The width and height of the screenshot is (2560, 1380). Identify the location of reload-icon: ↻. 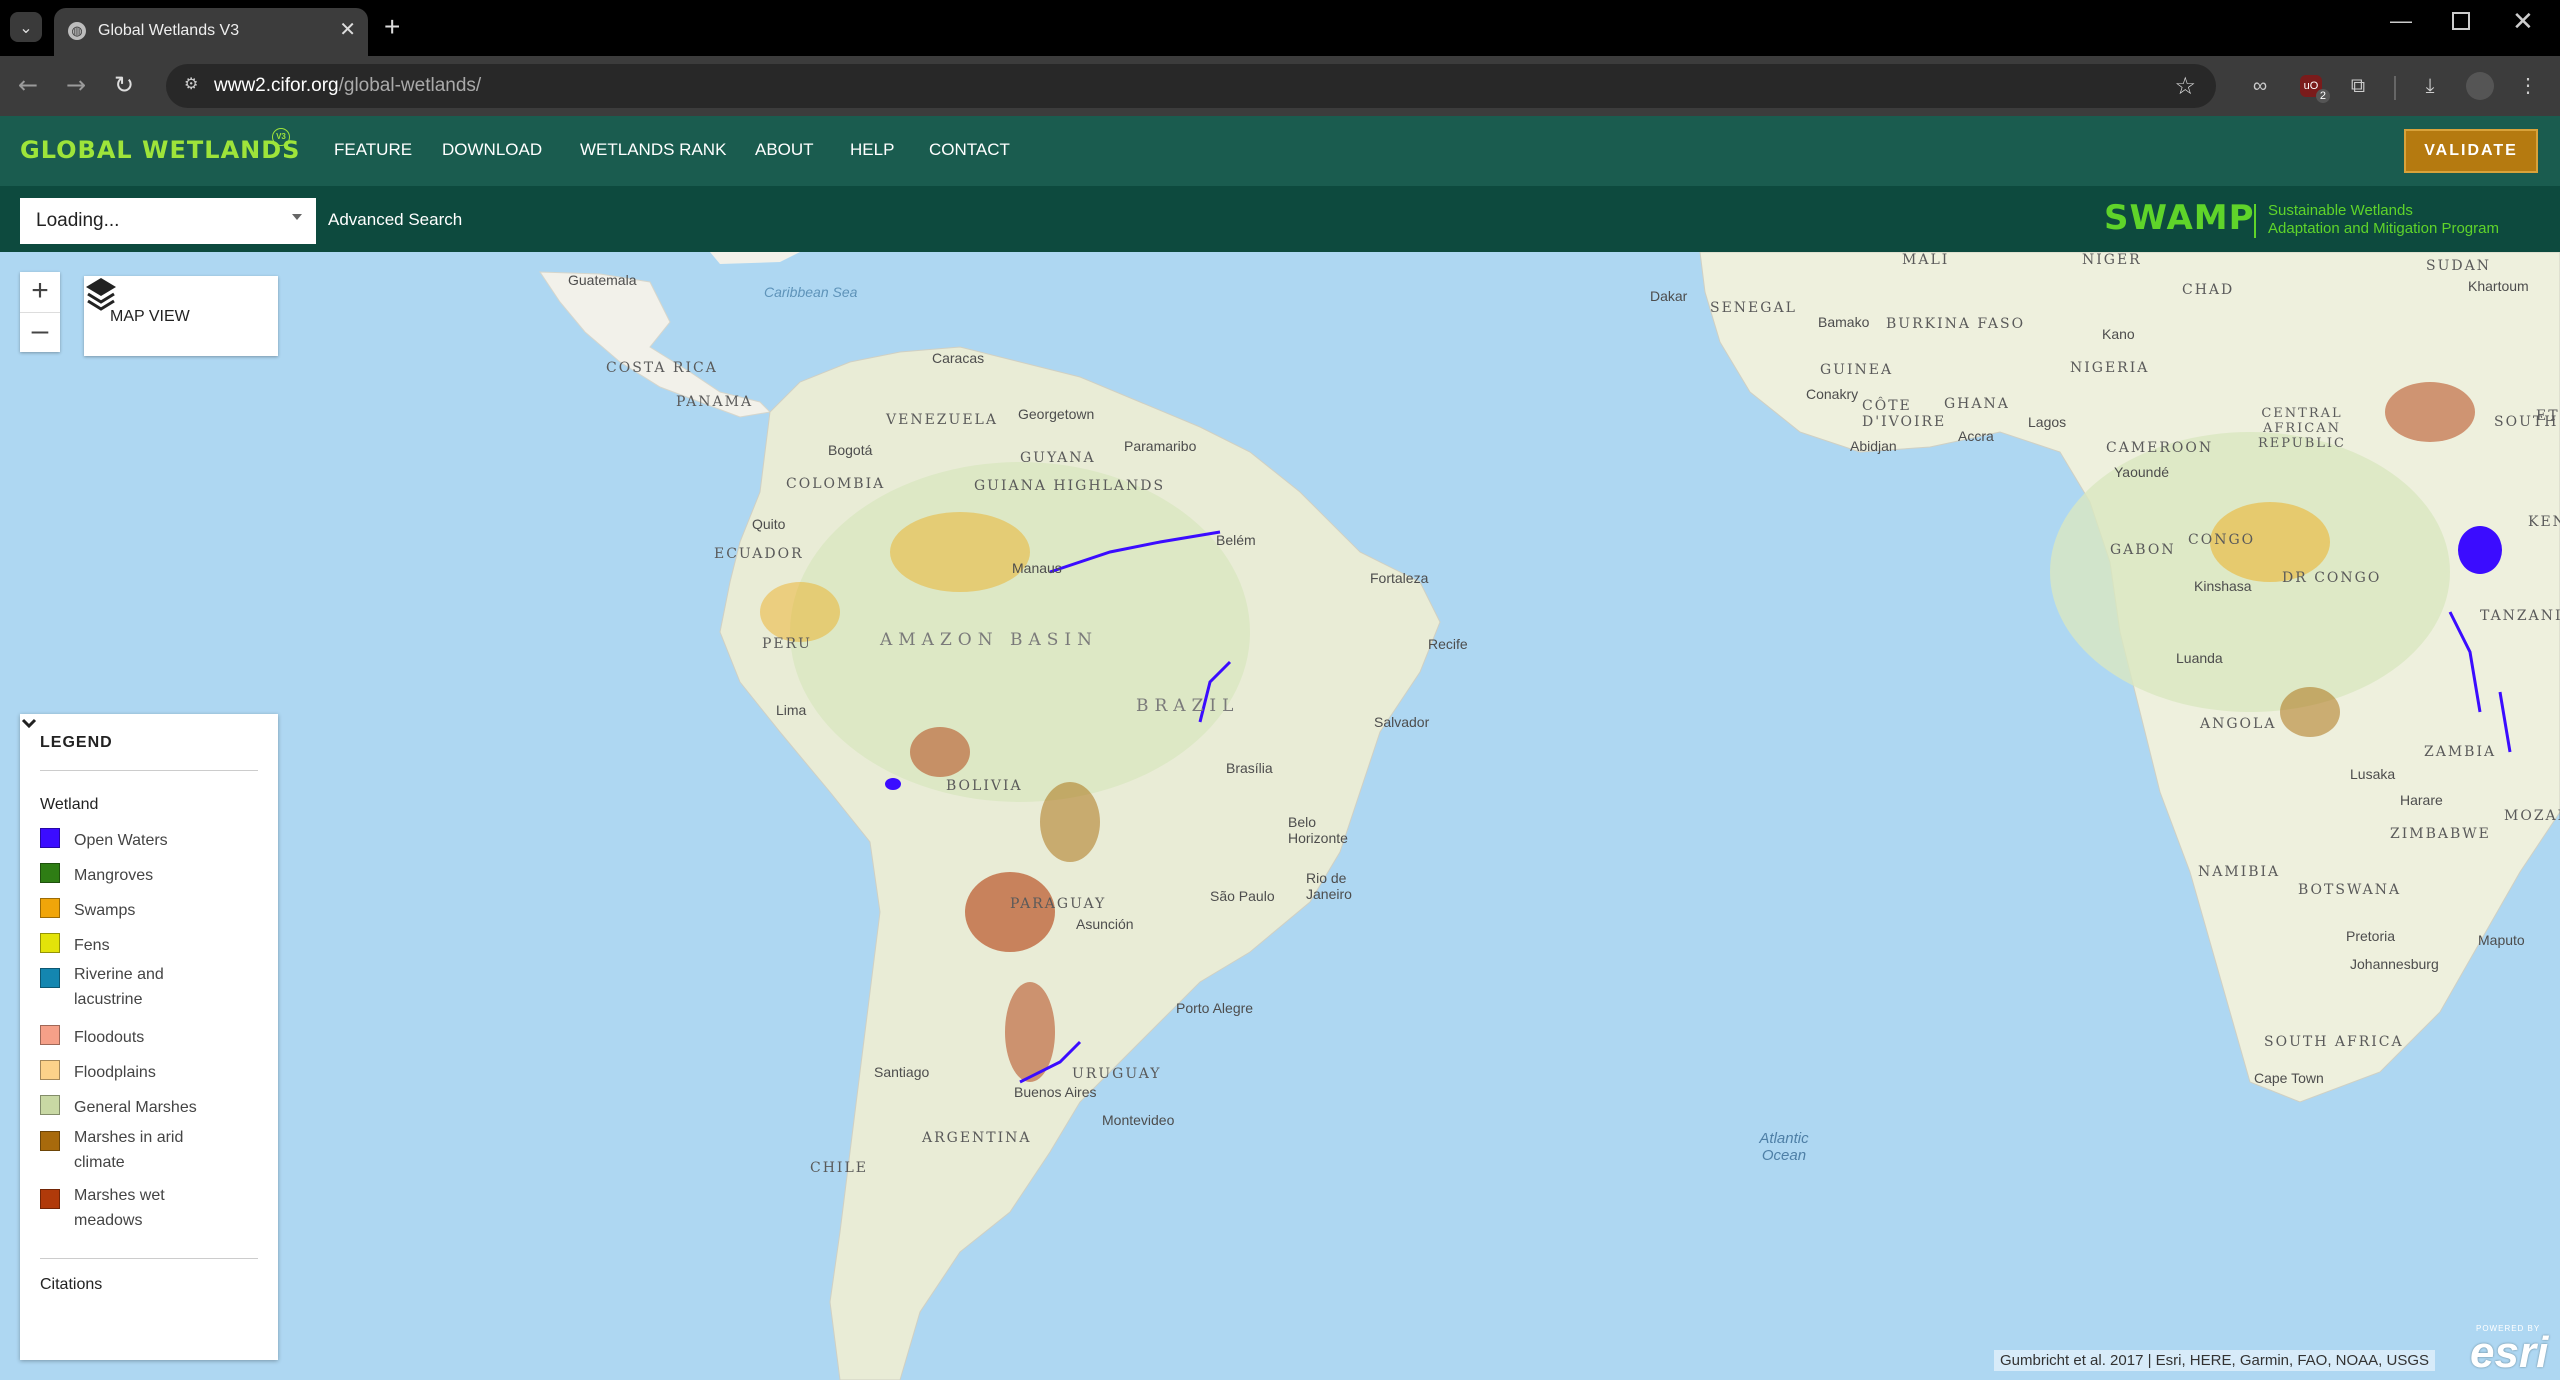
(124, 85).